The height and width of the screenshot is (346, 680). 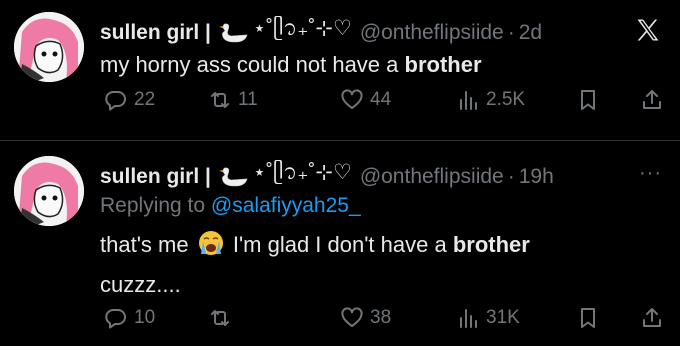 What do you see at coordinates (503, 317) in the screenshot?
I see `view-count: 31K` at bounding box center [503, 317].